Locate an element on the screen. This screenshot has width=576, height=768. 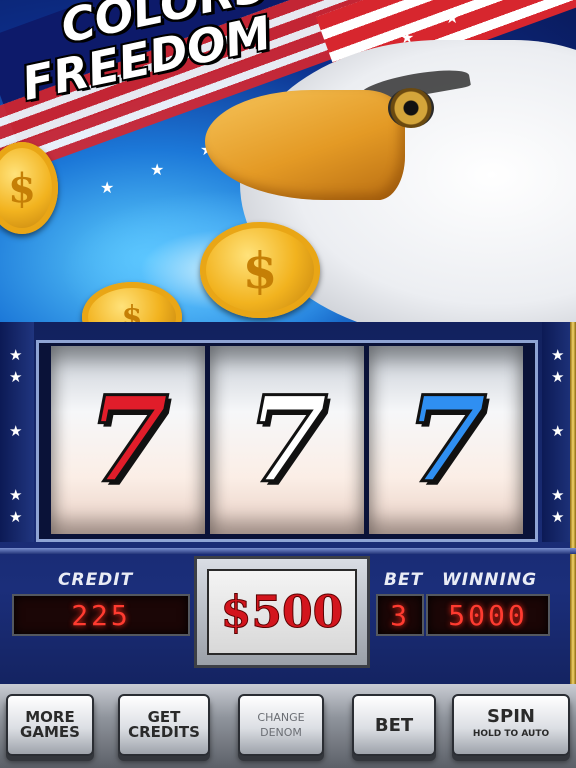
bet-label: BET is located at coordinates (404, 580).